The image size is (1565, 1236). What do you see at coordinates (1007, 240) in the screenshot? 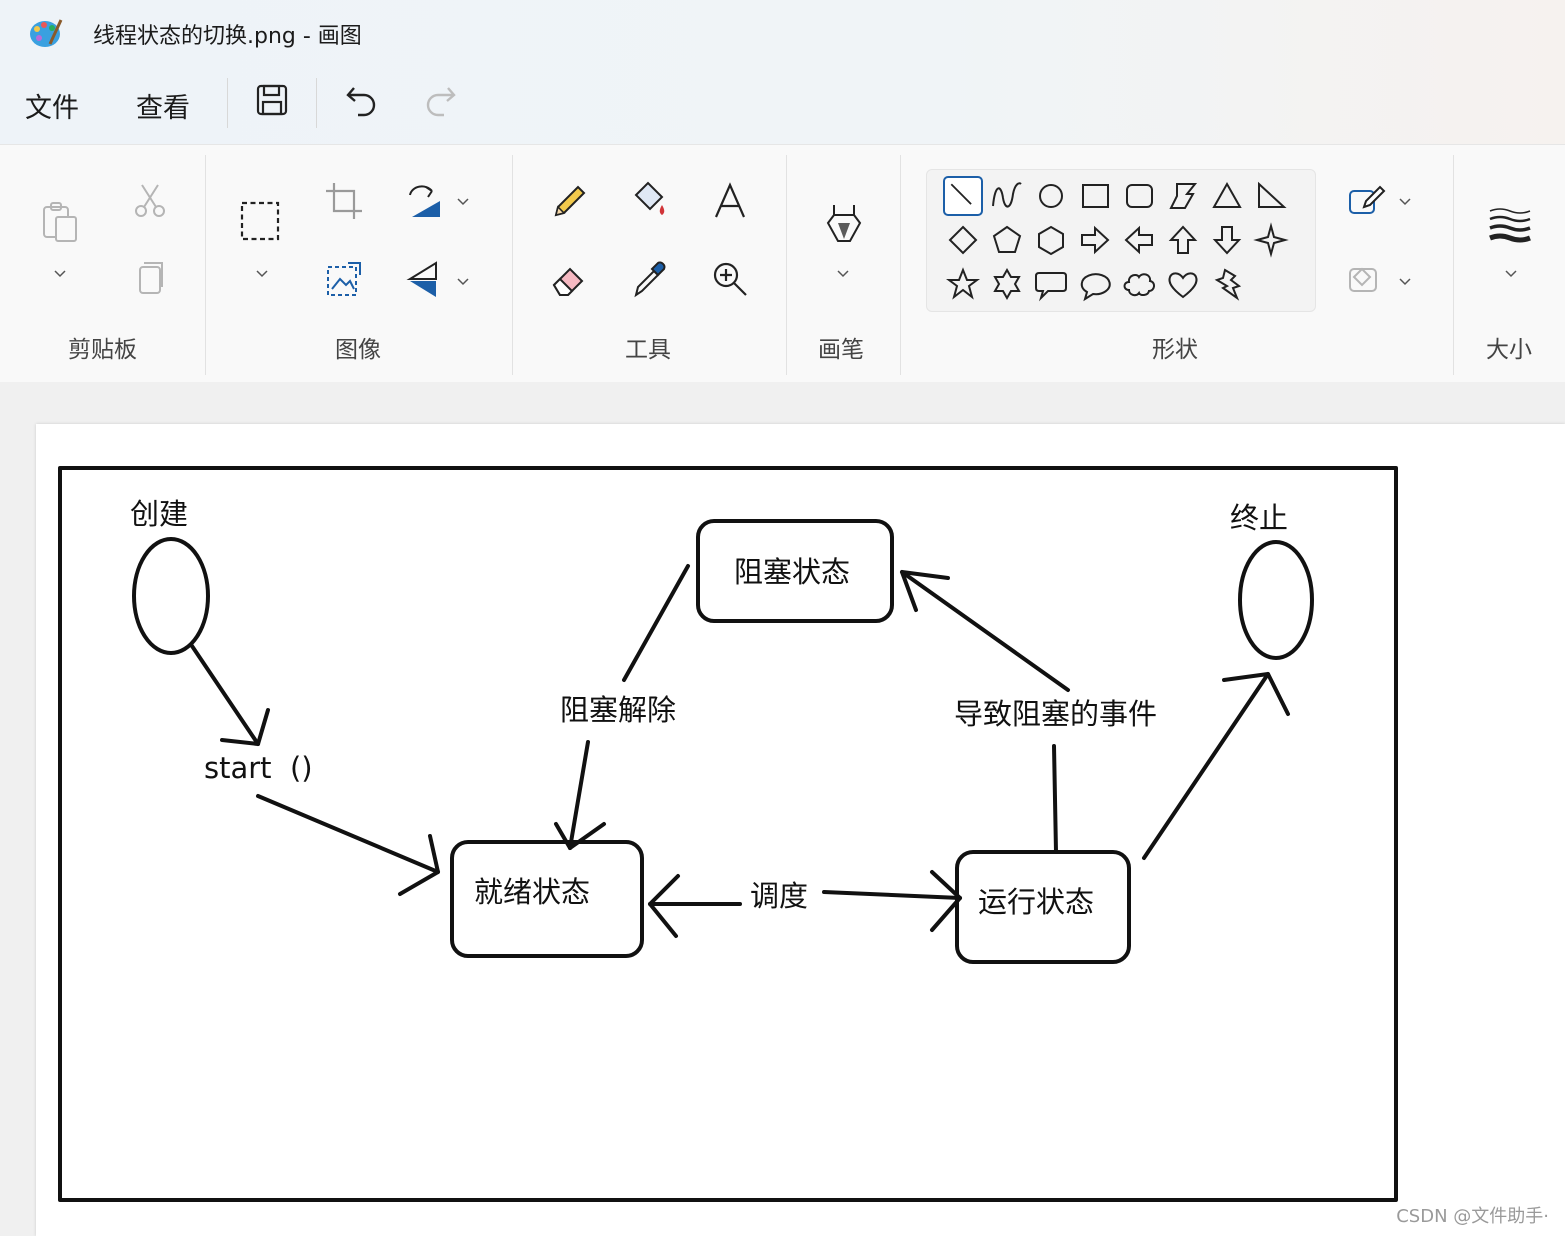
I see `pentagon-shape-icon` at bounding box center [1007, 240].